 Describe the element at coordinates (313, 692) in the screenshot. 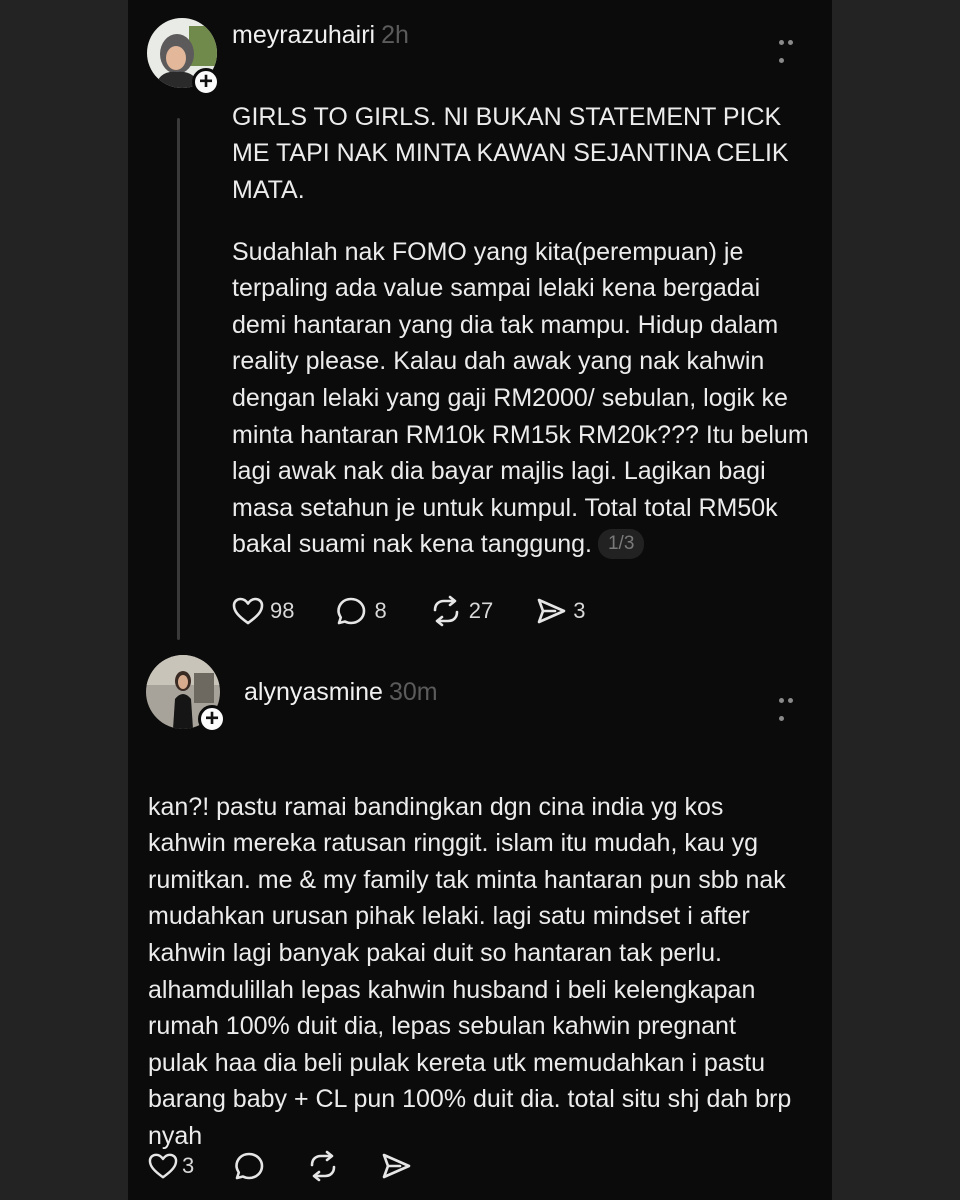

I see `username: alynyasmine` at that location.